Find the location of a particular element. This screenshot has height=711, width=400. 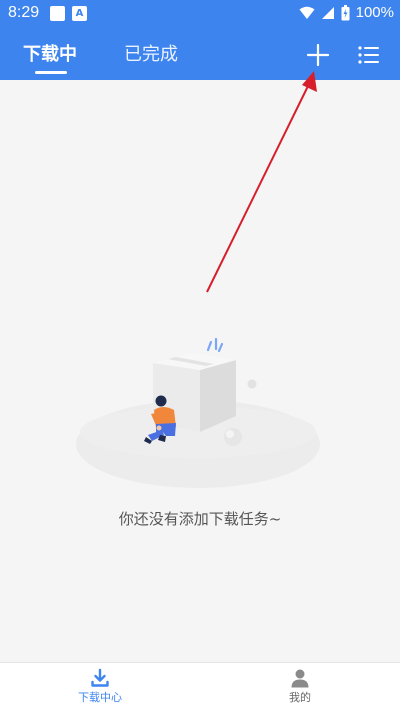

nav-mine: 我的 is located at coordinates (300, 687).